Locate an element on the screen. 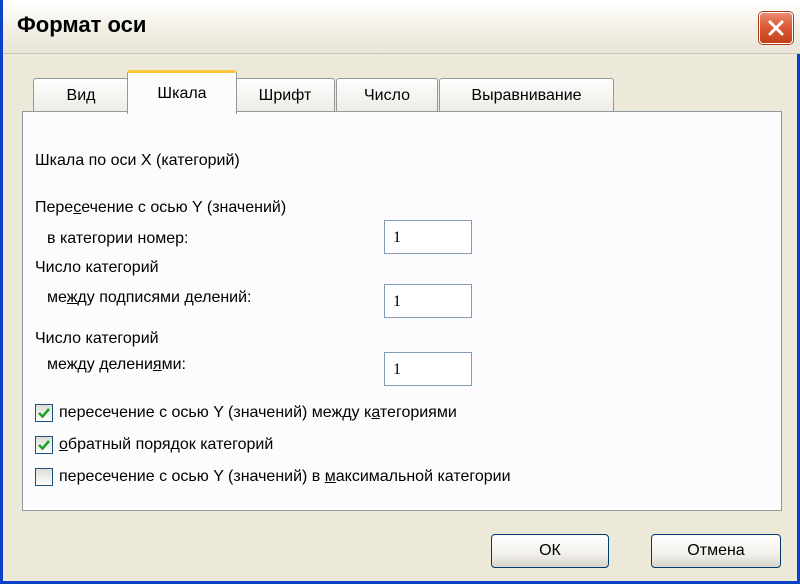  tab-shrift: Шрифт is located at coordinates (285, 95).